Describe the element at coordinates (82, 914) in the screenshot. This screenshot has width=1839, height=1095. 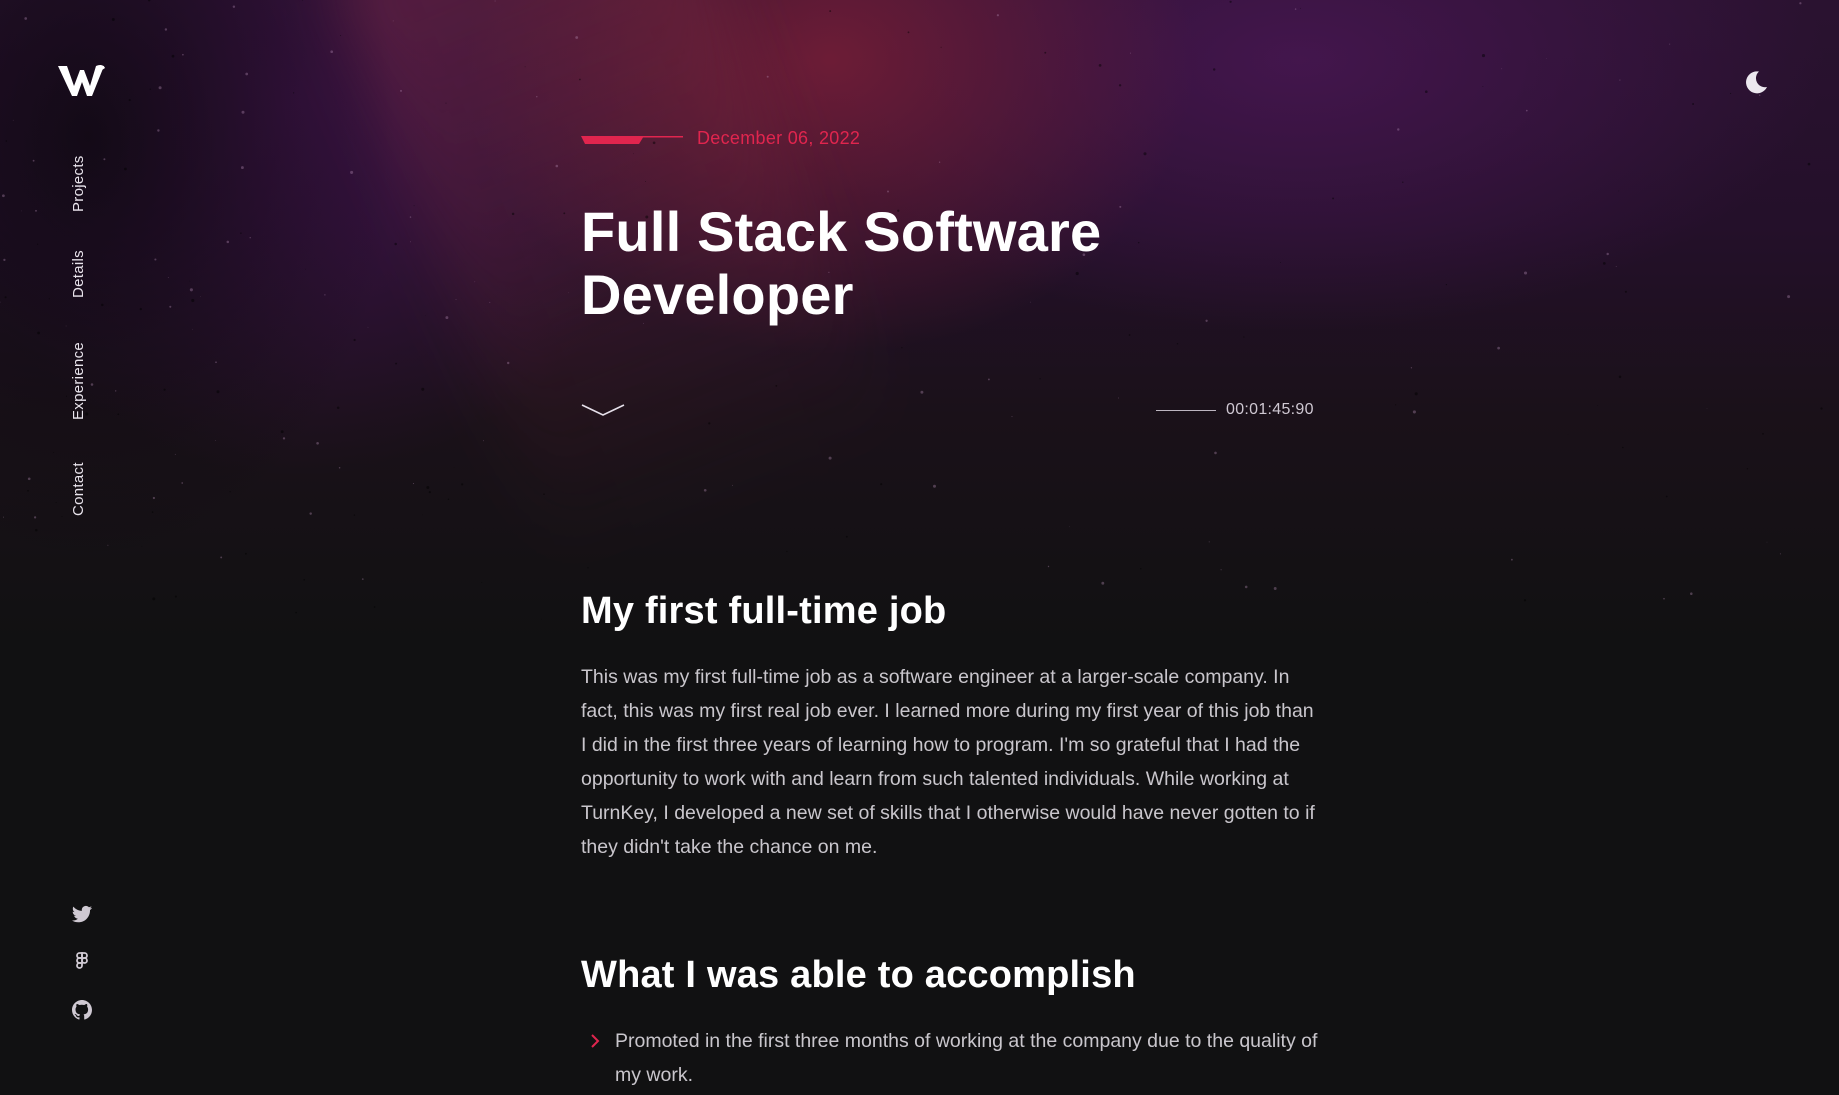
I see `twitter-icon` at that location.